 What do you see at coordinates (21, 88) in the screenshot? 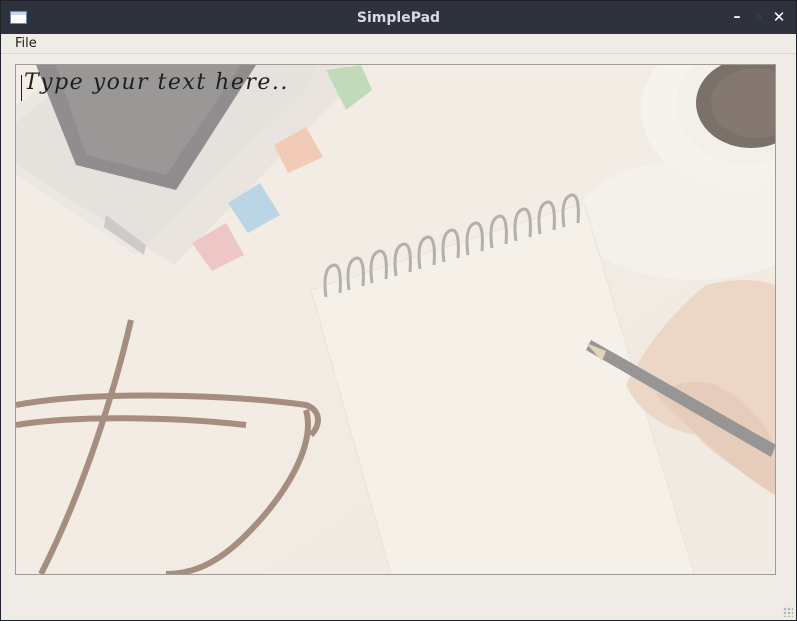
I see `text-caret` at bounding box center [21, 88].